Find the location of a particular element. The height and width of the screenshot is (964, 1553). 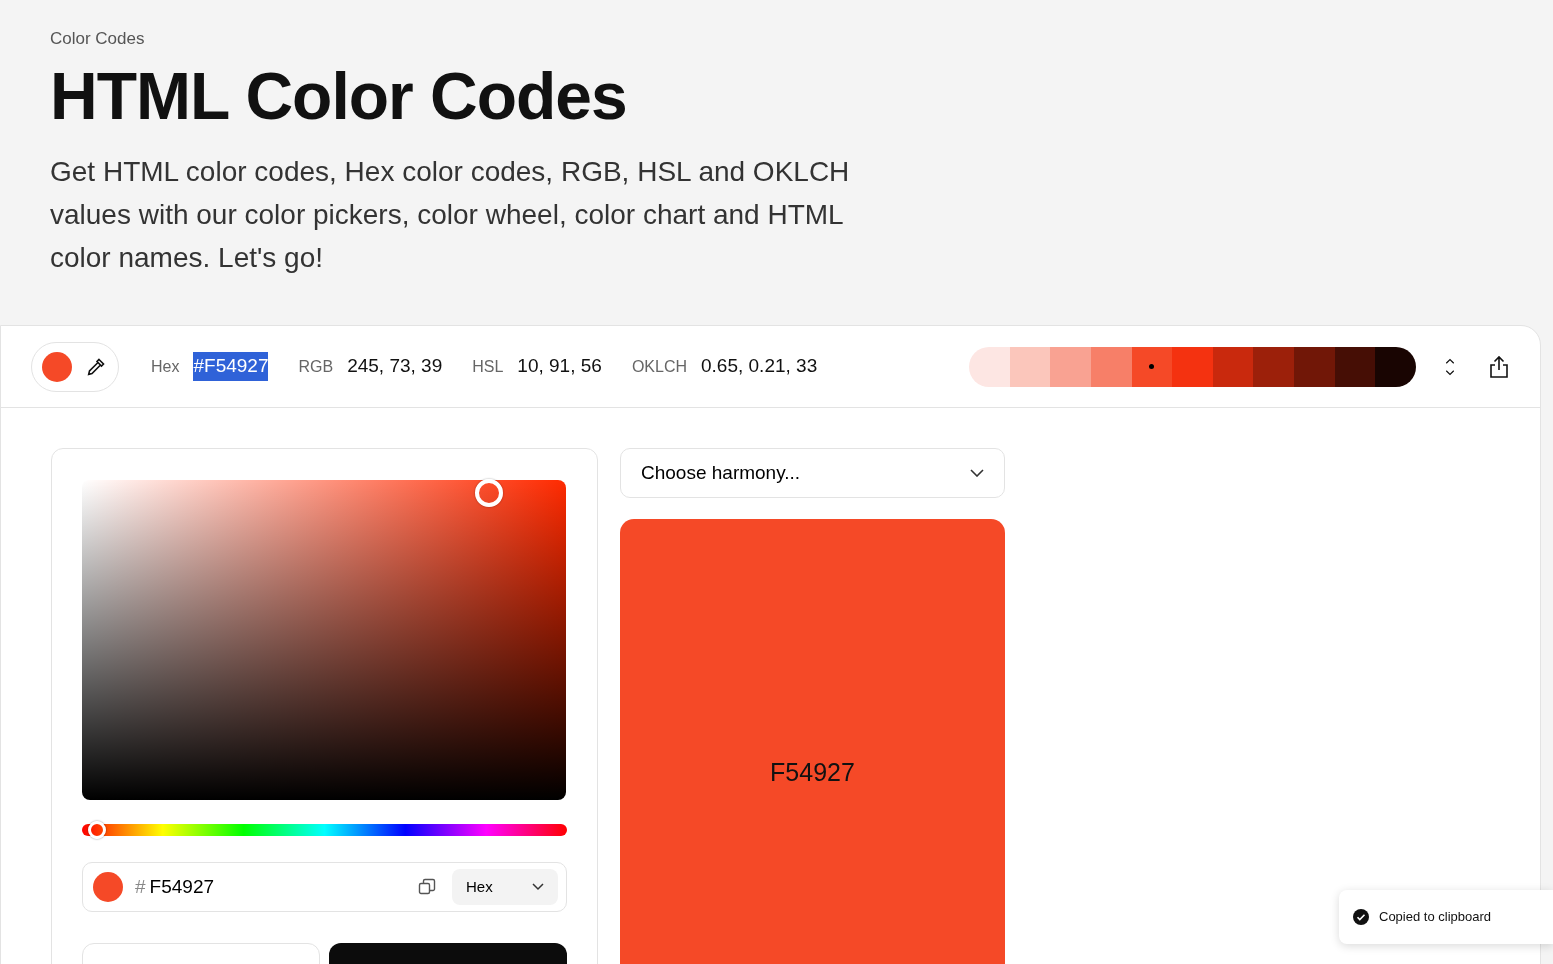

hash-prefix: # is located at coordinates (140, 886).